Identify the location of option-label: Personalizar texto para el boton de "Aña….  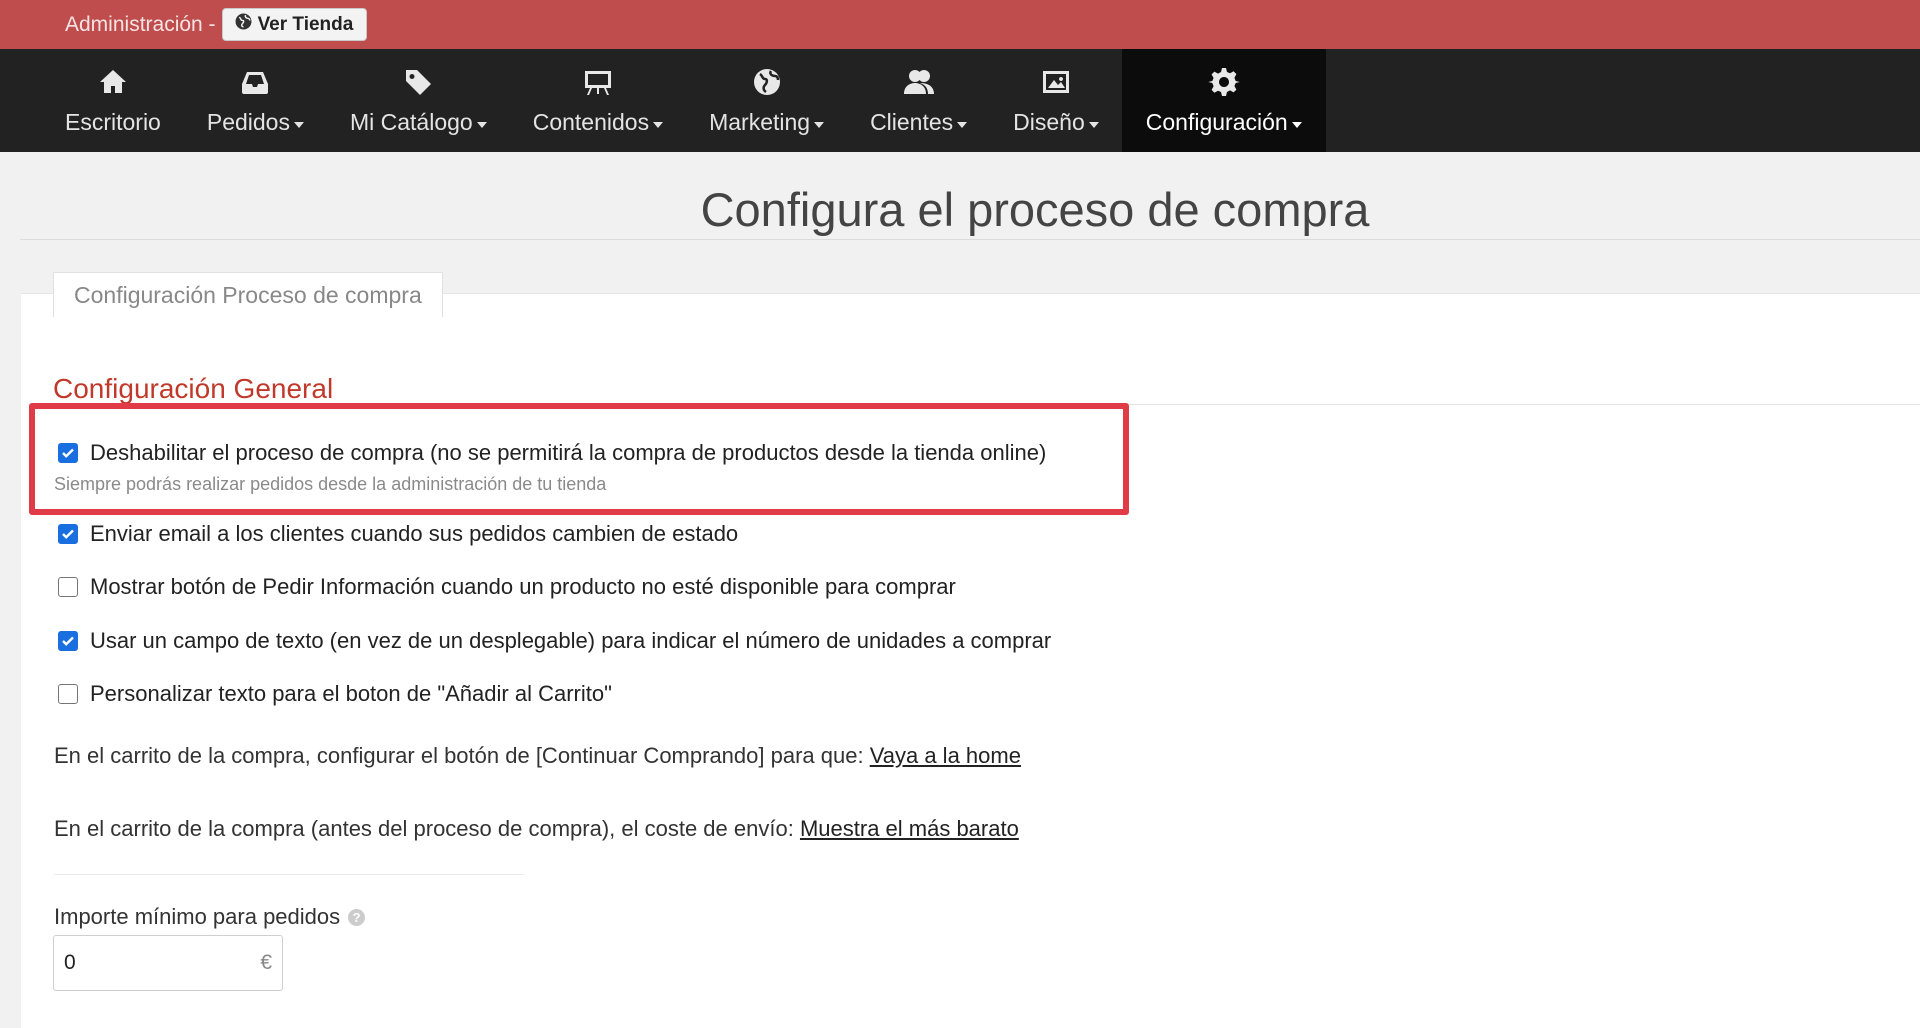
(351, 693).